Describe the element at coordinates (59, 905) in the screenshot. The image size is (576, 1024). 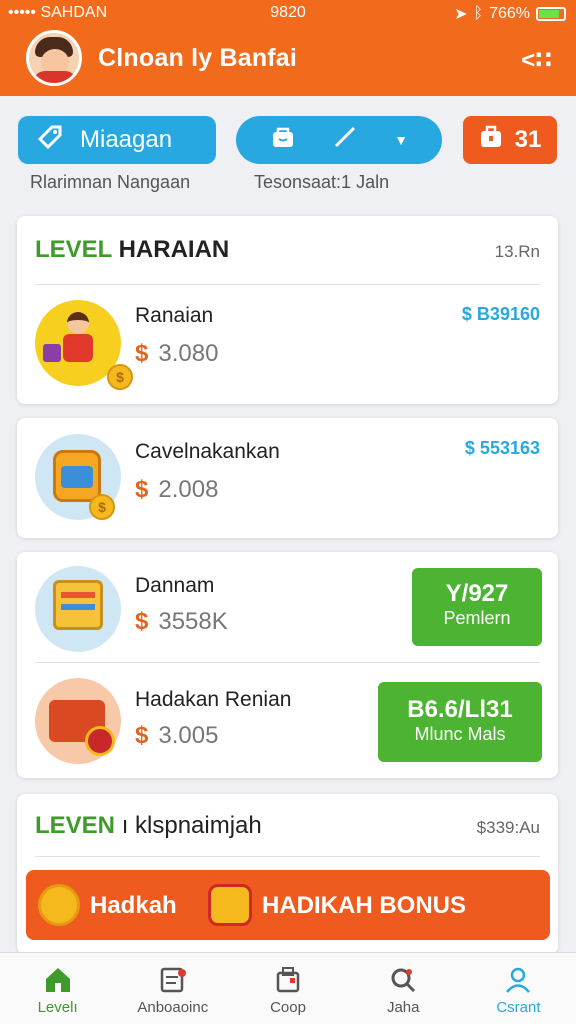
I see `coin-icon` at that location.